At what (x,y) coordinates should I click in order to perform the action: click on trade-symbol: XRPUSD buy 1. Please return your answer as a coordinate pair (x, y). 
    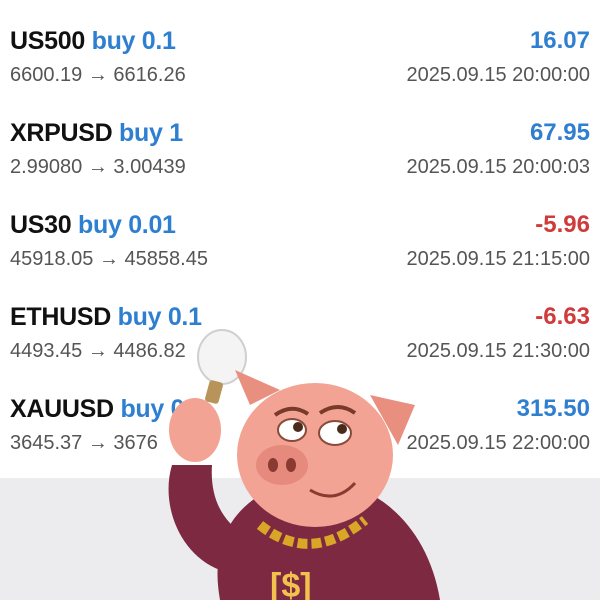
    Looking at the image, I should click on (96, 133).